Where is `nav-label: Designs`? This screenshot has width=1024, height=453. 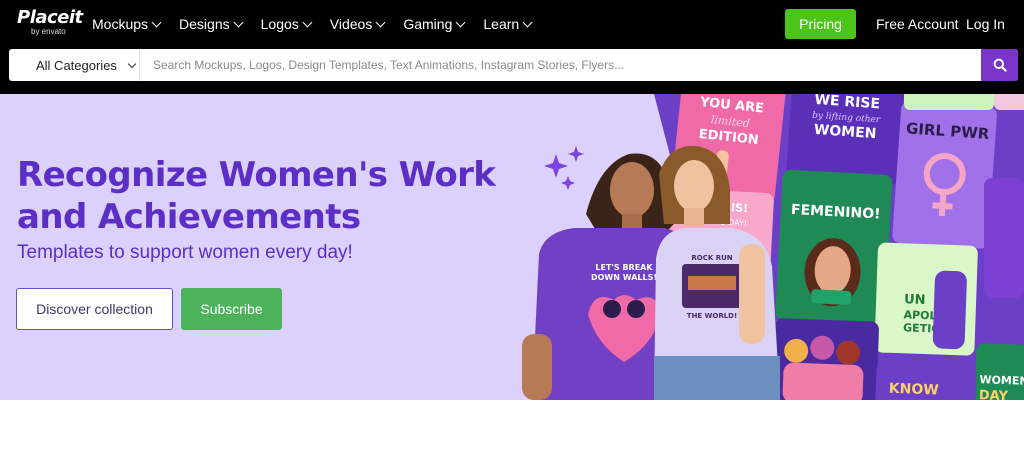
nav-label: Designs is located at coordinates (204, 24).